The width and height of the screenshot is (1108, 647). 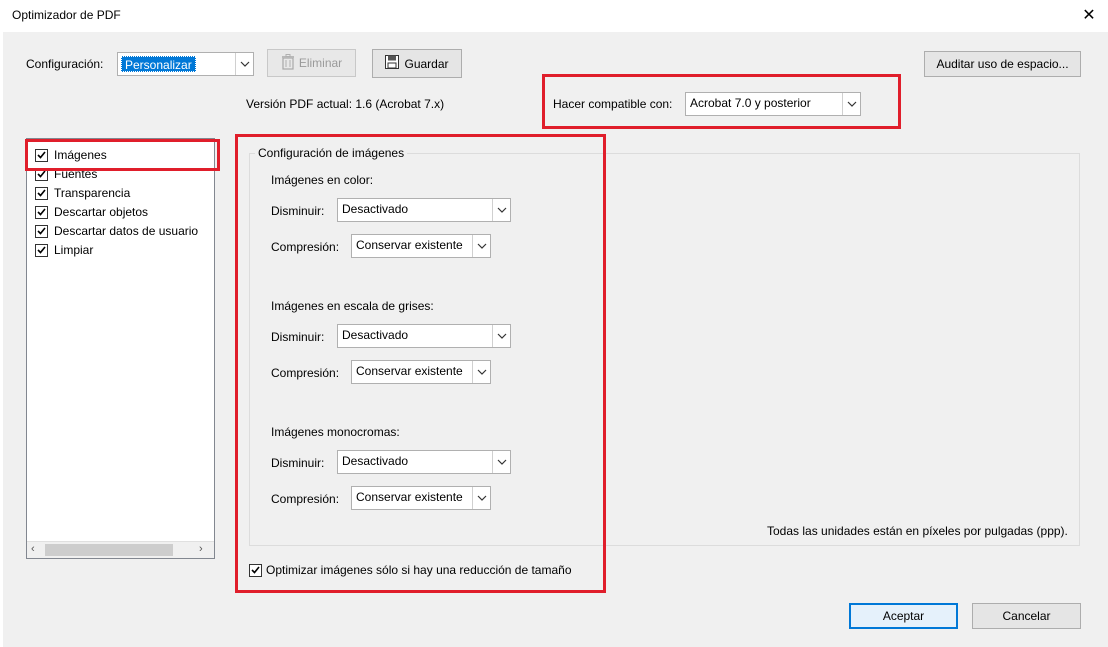 What do you see at coordinates (426, 63) in the screenshot?
I see `save-button-label: Guardar` at bounding box center [426, 63].